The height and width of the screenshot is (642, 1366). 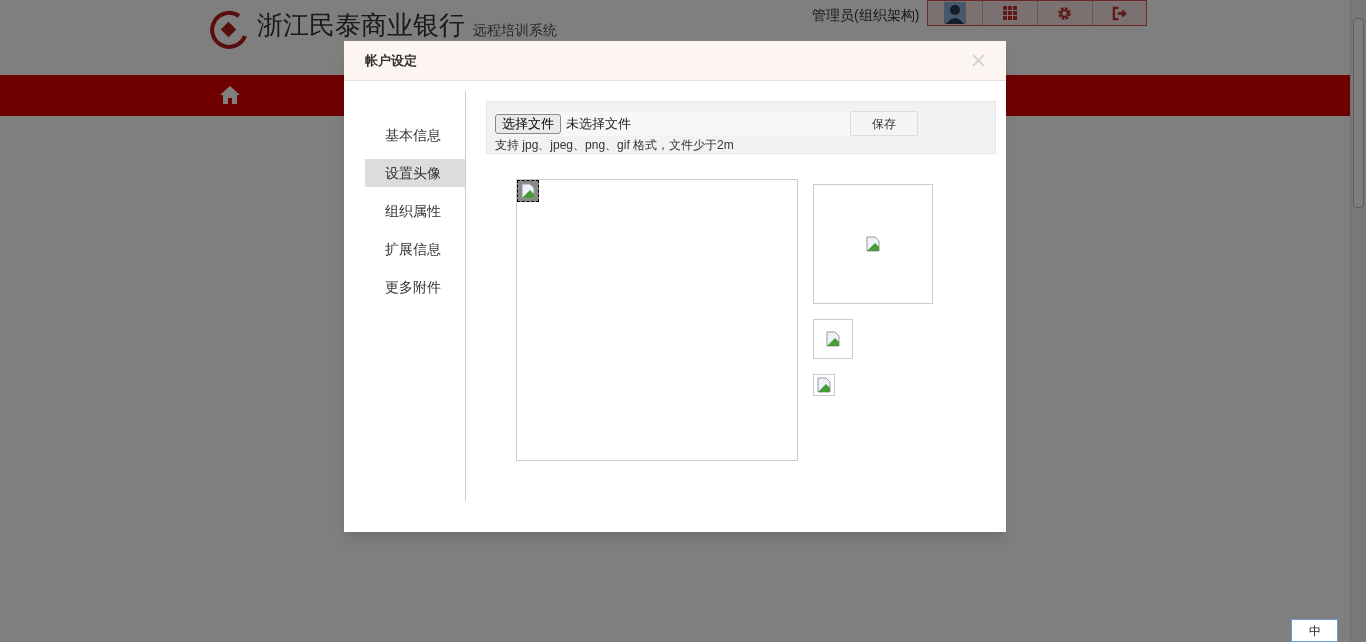 I want to click on format-hint: 支持 jpg、jpeg、png、gif 格式，文件少于2m, so click(x=615, y=145).